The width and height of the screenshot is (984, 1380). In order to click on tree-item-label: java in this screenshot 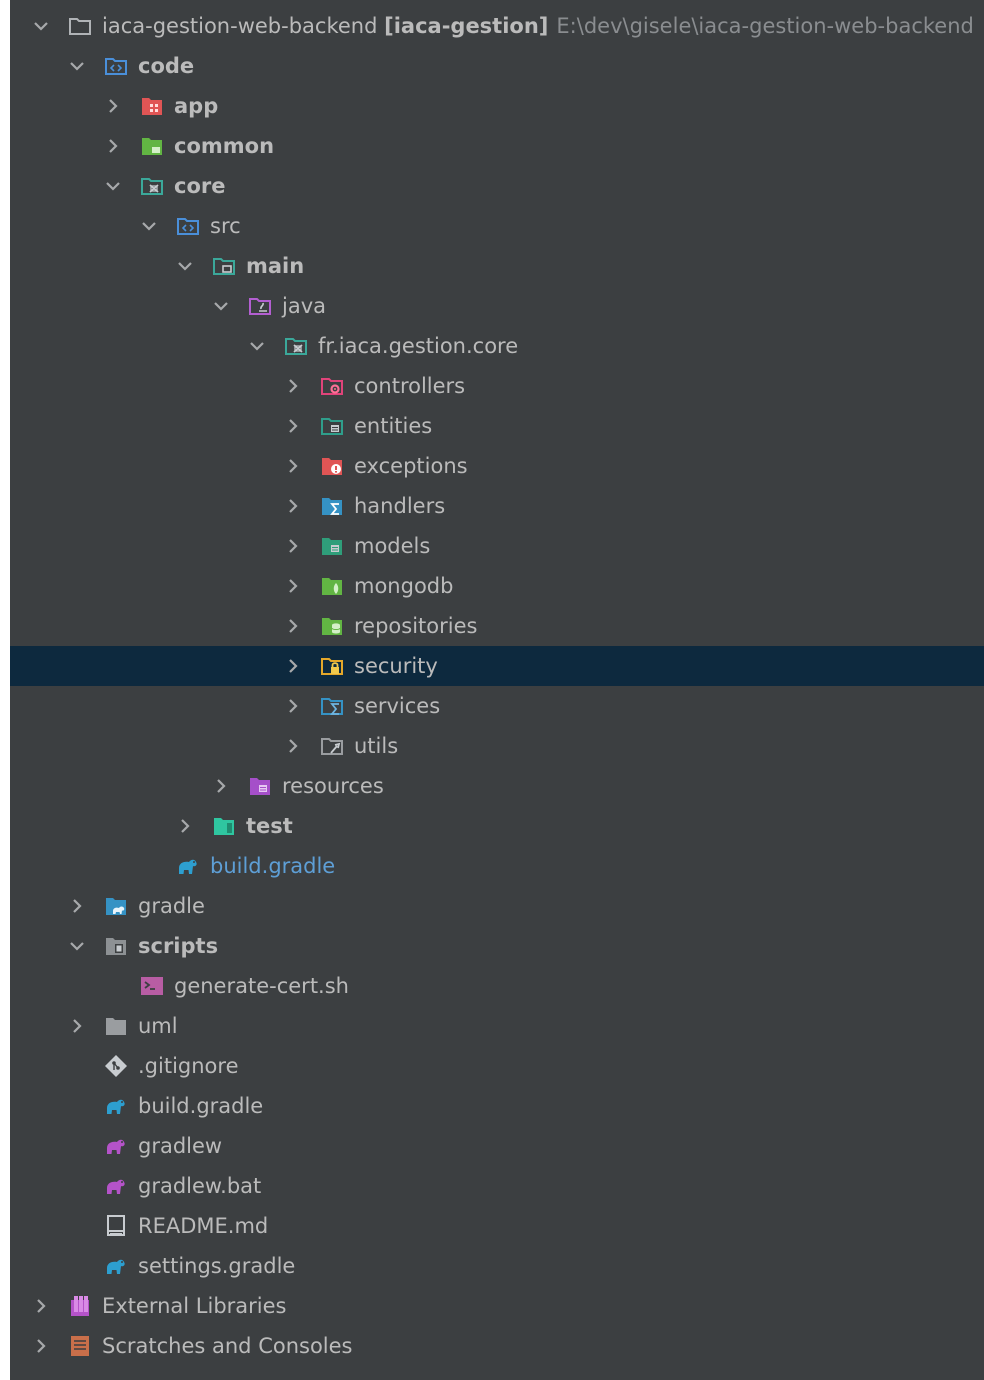, I will do `click(304, 306)`.